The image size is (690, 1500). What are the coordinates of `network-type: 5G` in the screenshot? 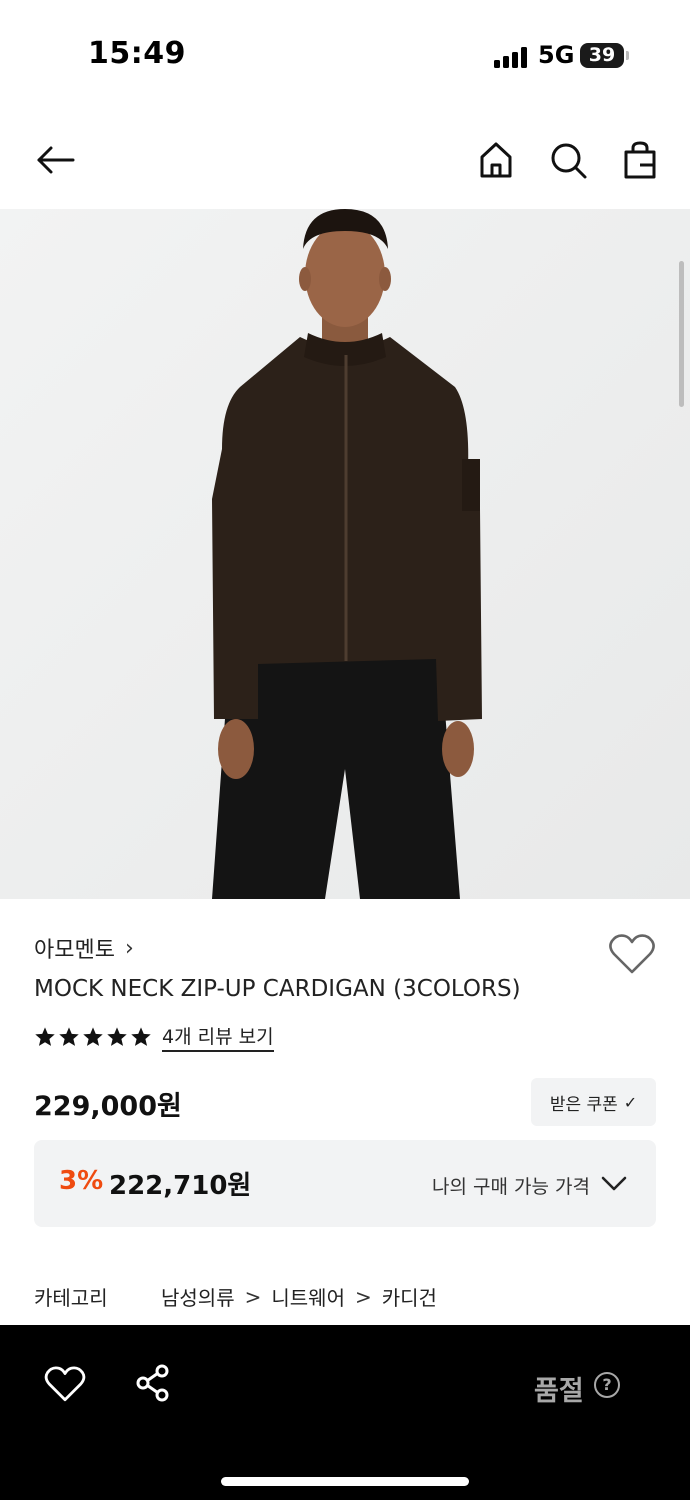 It's located at (556, 55).